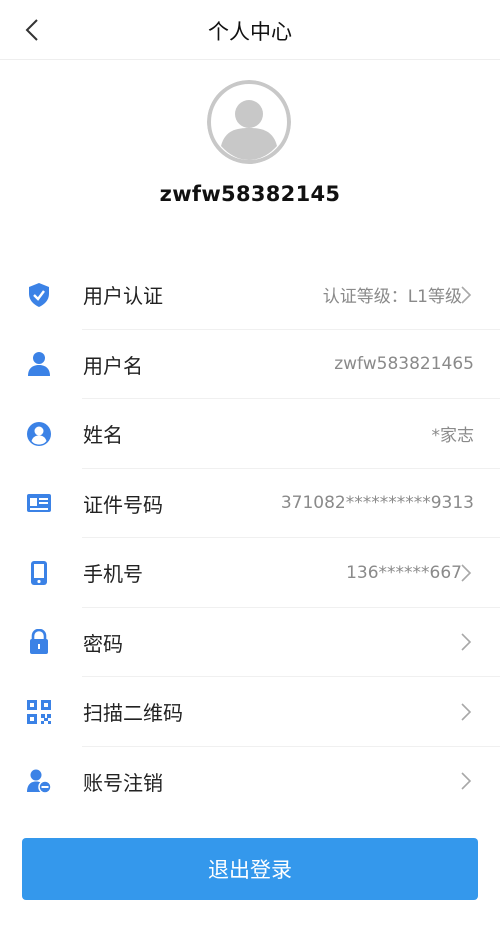 The height and width of the screenshot is (927, 500). What do you see at coordinates (39, 712) in the screenshot?
I see `qr-code-icon` at bounding box center [39, 712].